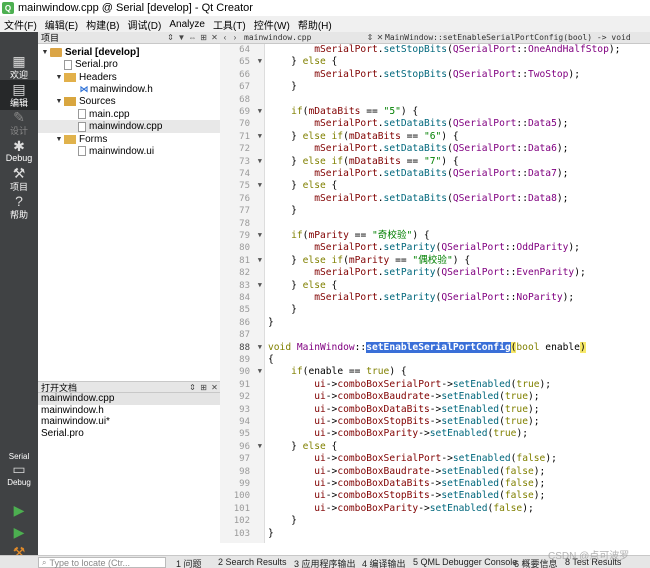 This screenshot has width=650, height=568. Describe the element at coordinates (542, 248) in the screenshot. I see `code-token: OddParity` at that location.